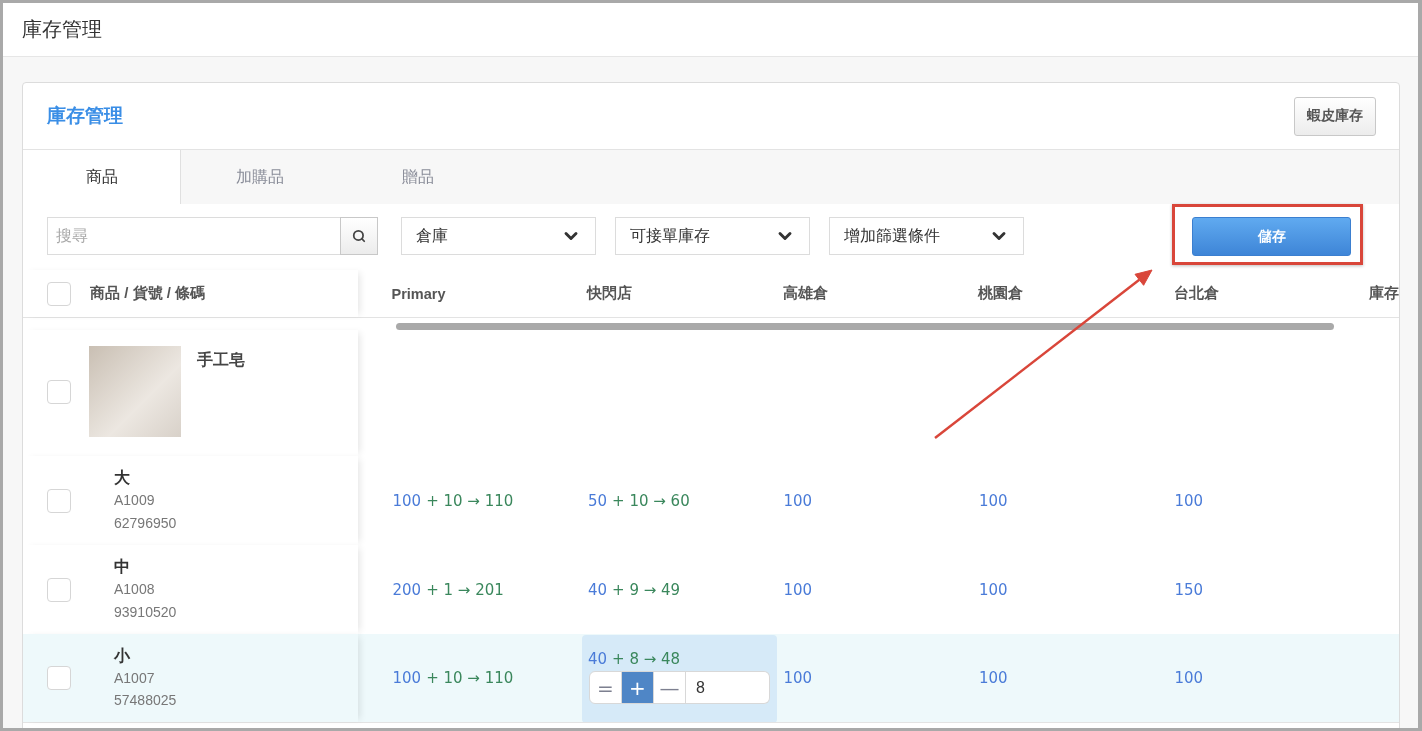 This screenshot has height=731, width=1422. What do you see at coordinates (805, 293) in the screenshot?
I see `column-header: 高雄倉` at bounding box center [805, 293].